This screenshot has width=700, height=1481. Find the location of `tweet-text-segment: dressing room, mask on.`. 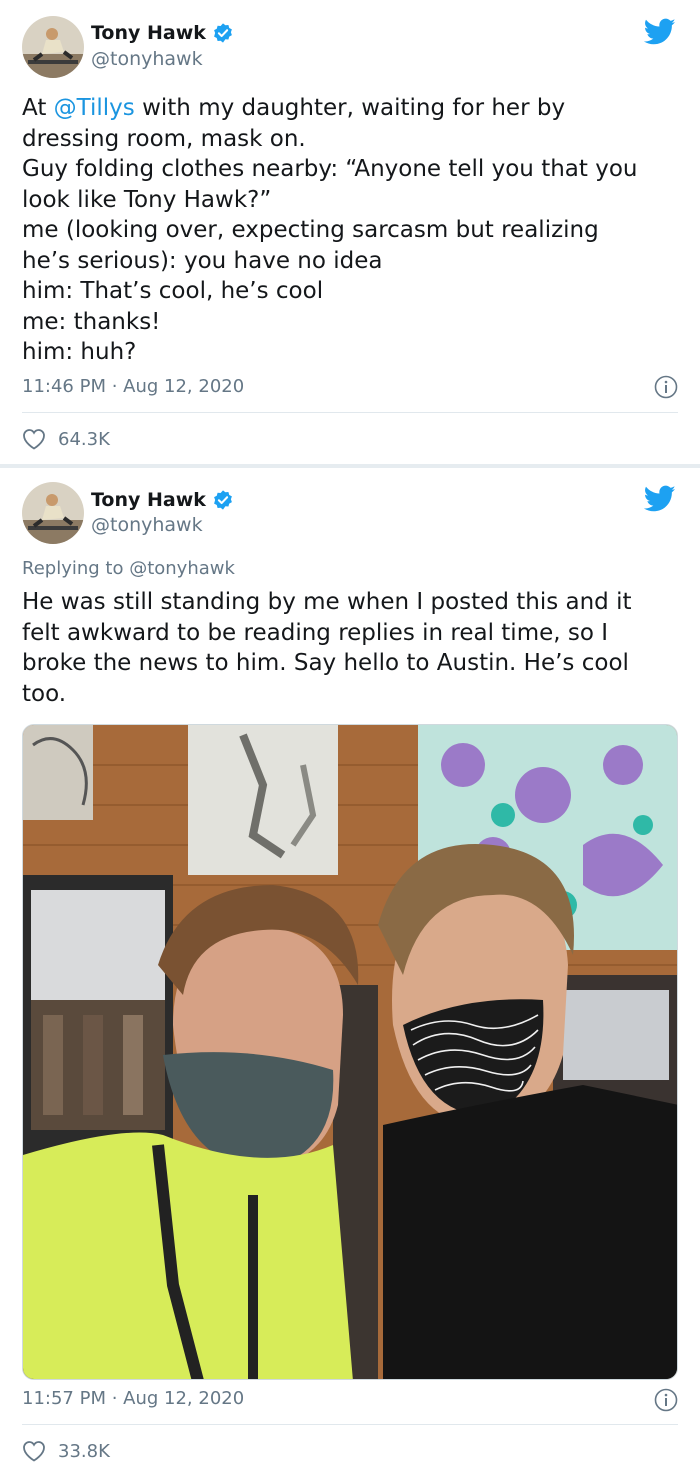

tweet-text-segment: dressing room, mask on. is located at coordinates (164, 138).